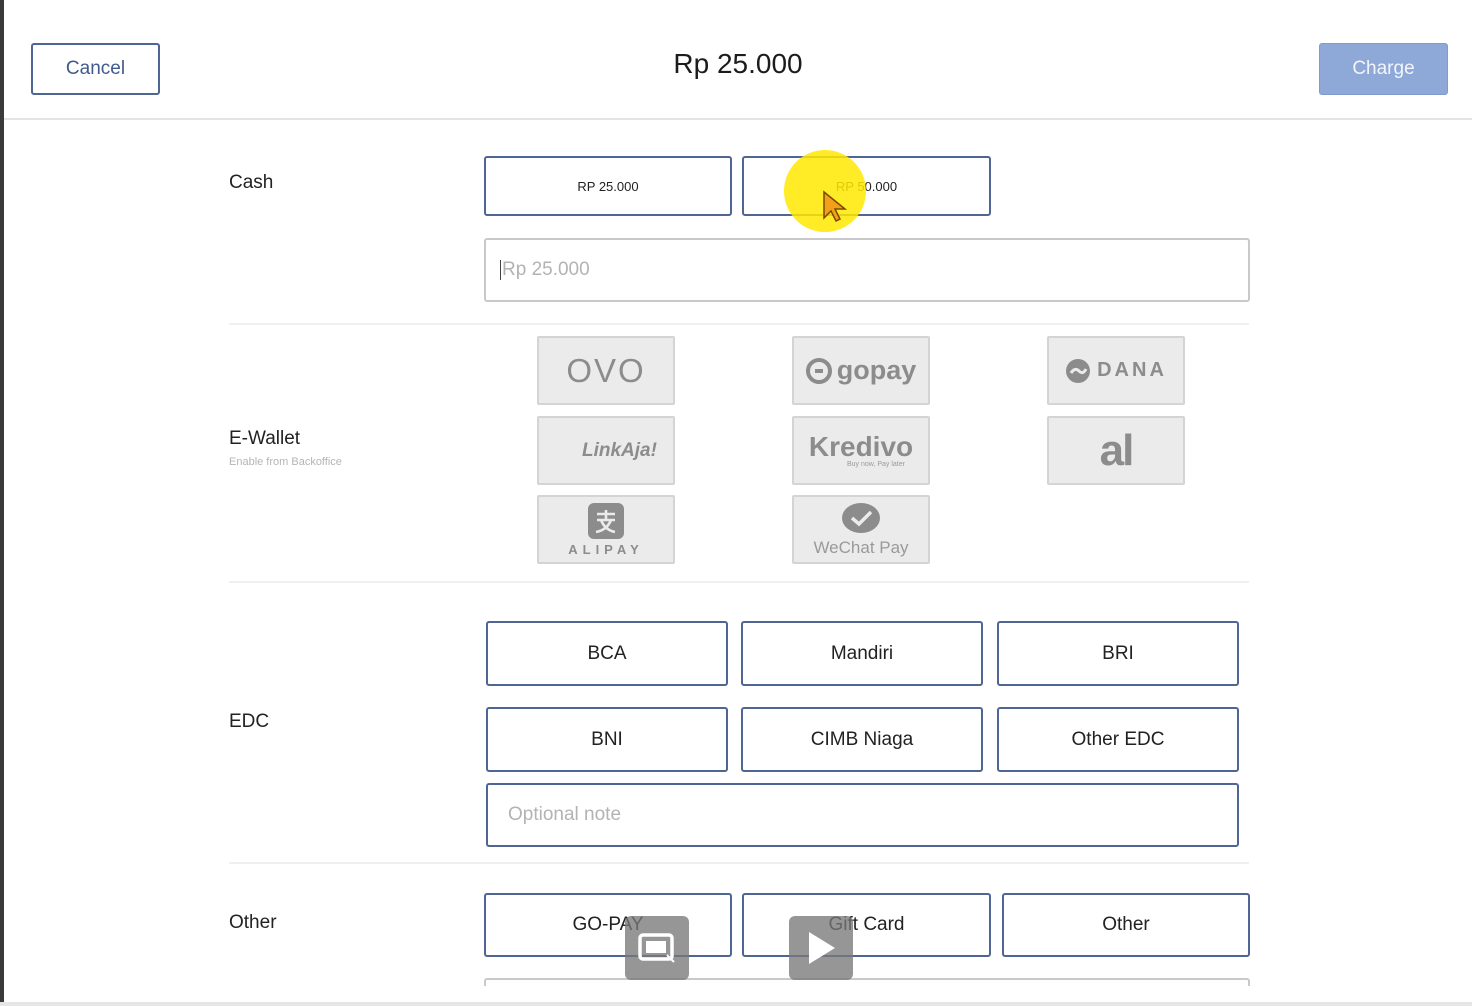 This screenshot has height=1006, width=1472. What do you see at coordinates (866, 925) in the screenshot?
I see `other-gift-card-button: Gift Card` at bounding box center [866, 925].